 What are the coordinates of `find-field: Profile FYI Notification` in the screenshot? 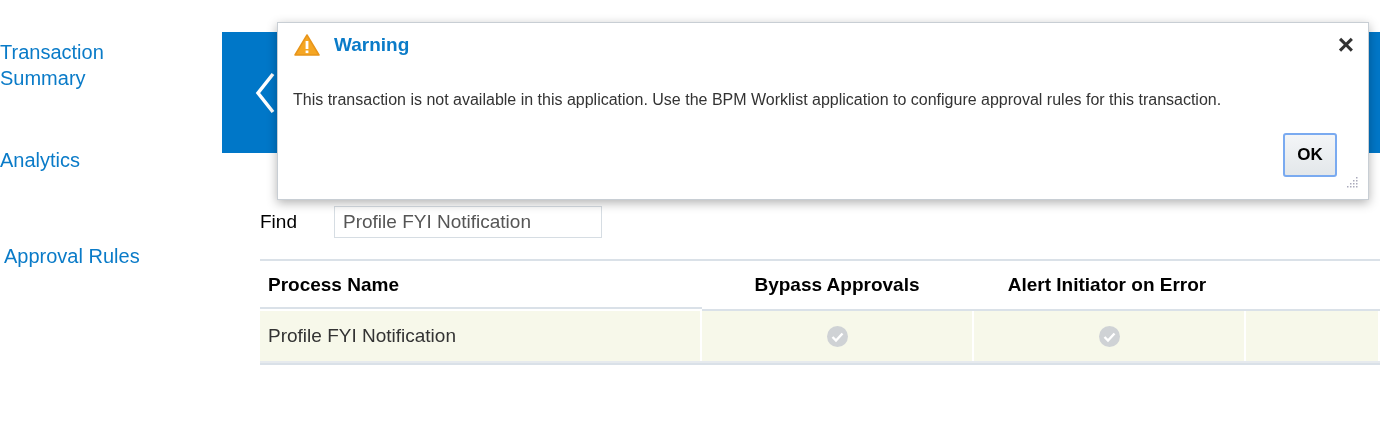 It's located at (468, 222).